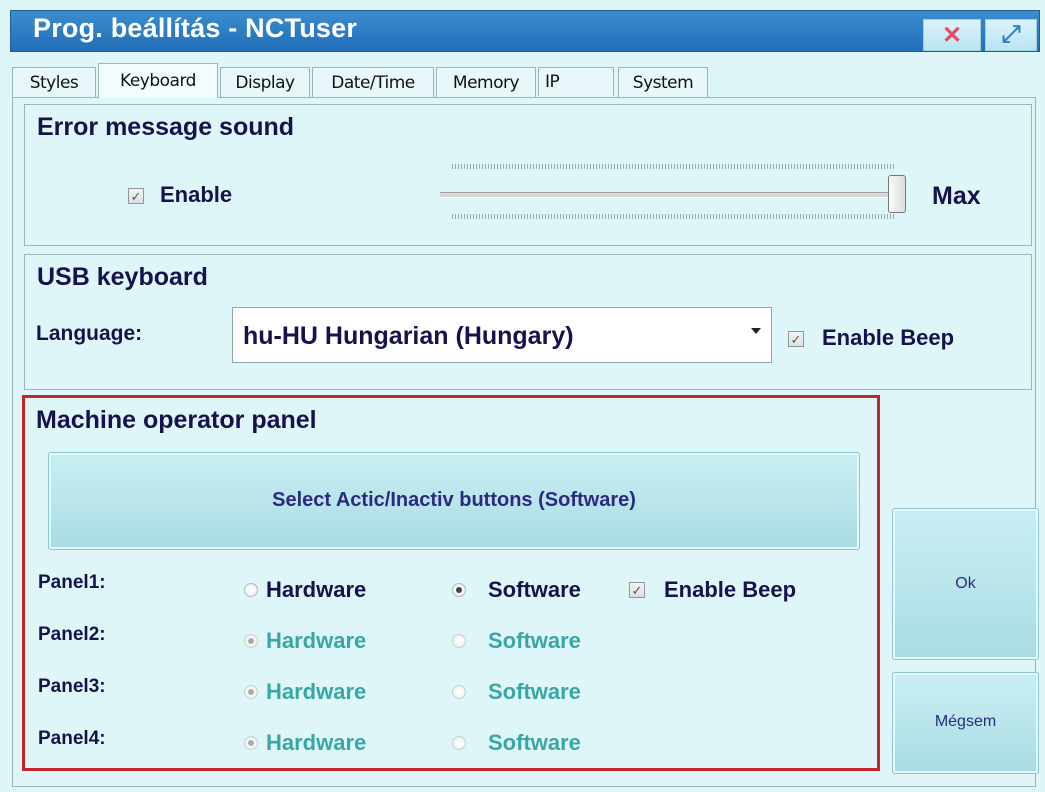 The width and height of the screenshot is (1045, 792). Describe the element at coordinates (897, 194) in the screenshot. I see `volume-slider-thumb` at that location.